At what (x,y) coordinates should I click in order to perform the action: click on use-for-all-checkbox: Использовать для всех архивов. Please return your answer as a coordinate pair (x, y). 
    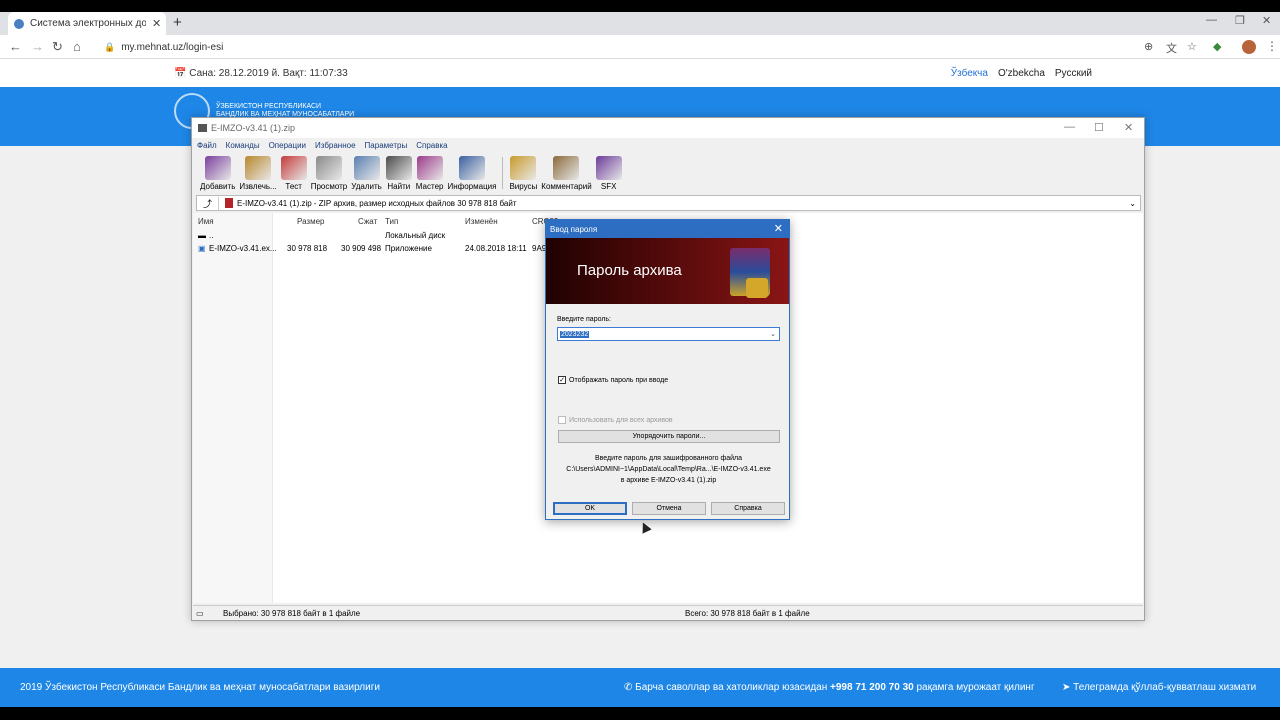
    Looking at the image, I should click on (615, 420).